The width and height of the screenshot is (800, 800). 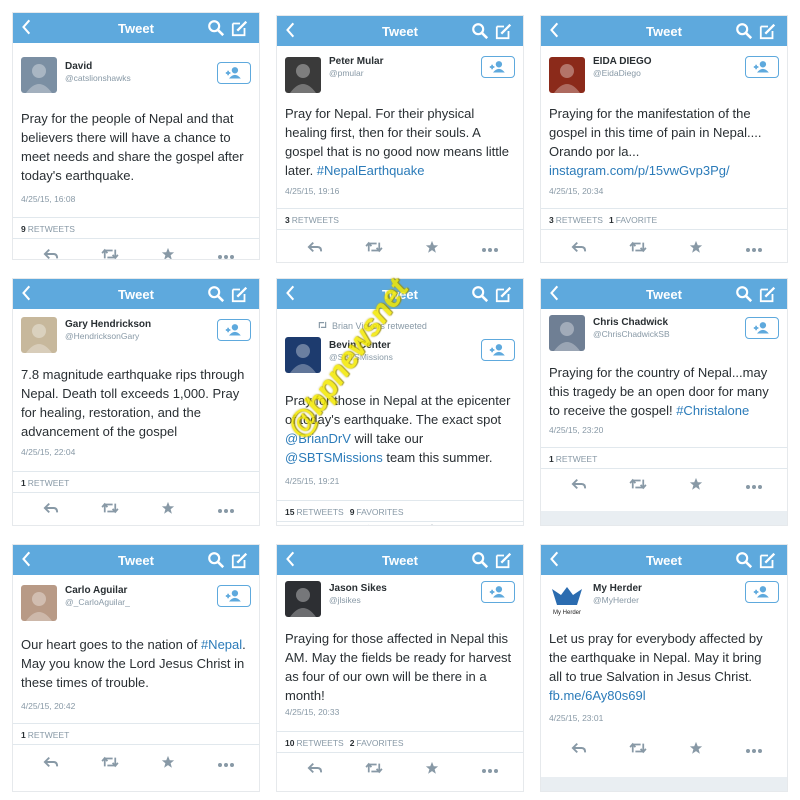 I want to click on user-name: Gary Hendrickson, so click(x=108, y=324).